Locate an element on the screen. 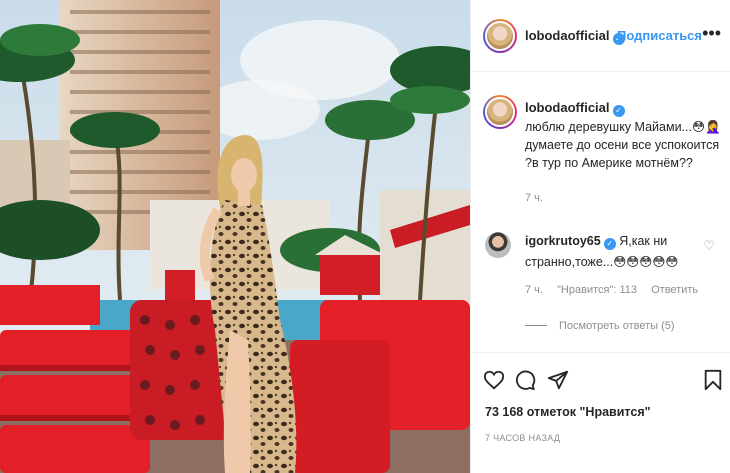 This screenshot has width=730, height=473. likes-count: 73 168 отметок "Нравится" is located at coordinates (568, 412).